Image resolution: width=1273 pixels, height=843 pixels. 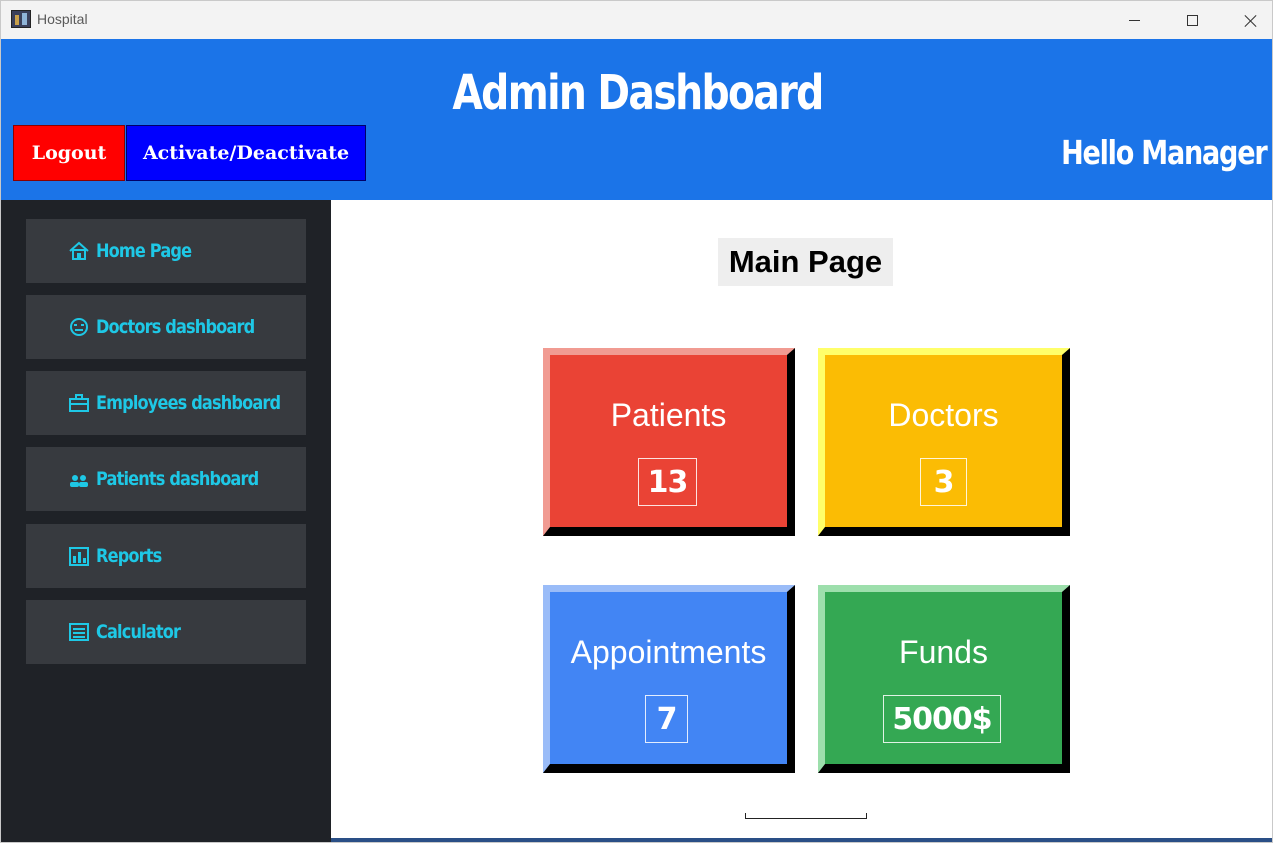 I want to click on logout-button: Logout, so click(x=69, y=153).